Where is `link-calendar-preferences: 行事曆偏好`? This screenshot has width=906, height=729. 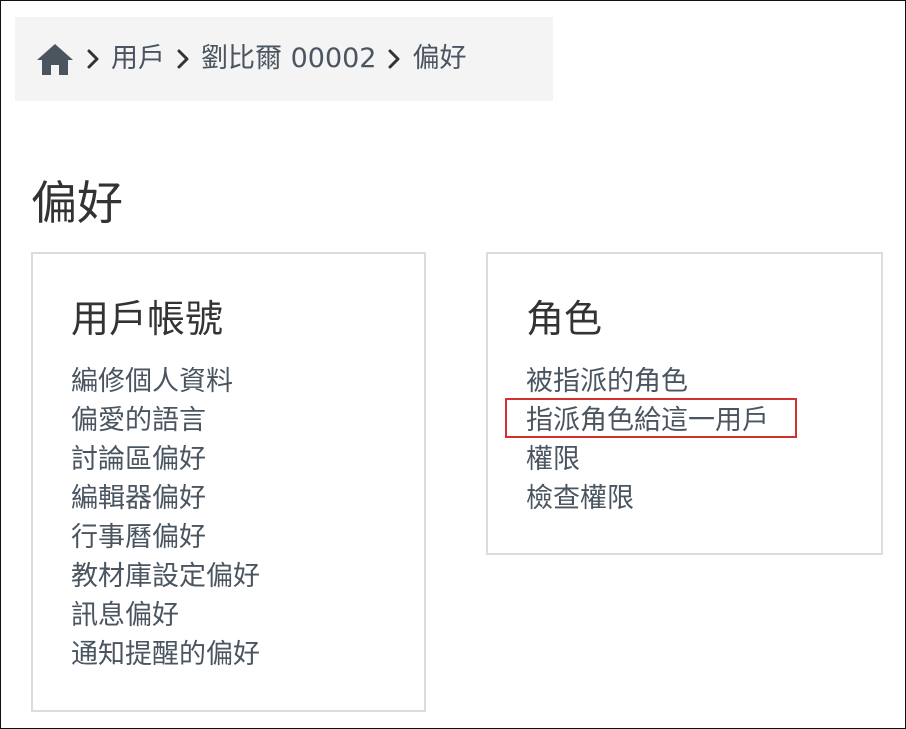 link-calendar-preferences: 行事曆偏好 is located at coordinates (165, 537).